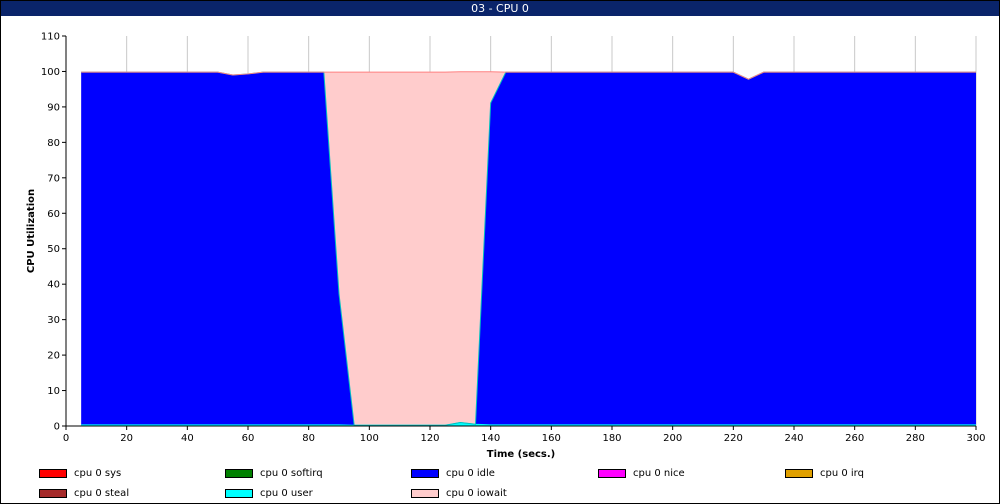 The width and height of the screenshot is (1000, 504). Describe the element at coordinates (500, 8) in the screenshot. I see `window-title: 03 - CPU 0` at that location.